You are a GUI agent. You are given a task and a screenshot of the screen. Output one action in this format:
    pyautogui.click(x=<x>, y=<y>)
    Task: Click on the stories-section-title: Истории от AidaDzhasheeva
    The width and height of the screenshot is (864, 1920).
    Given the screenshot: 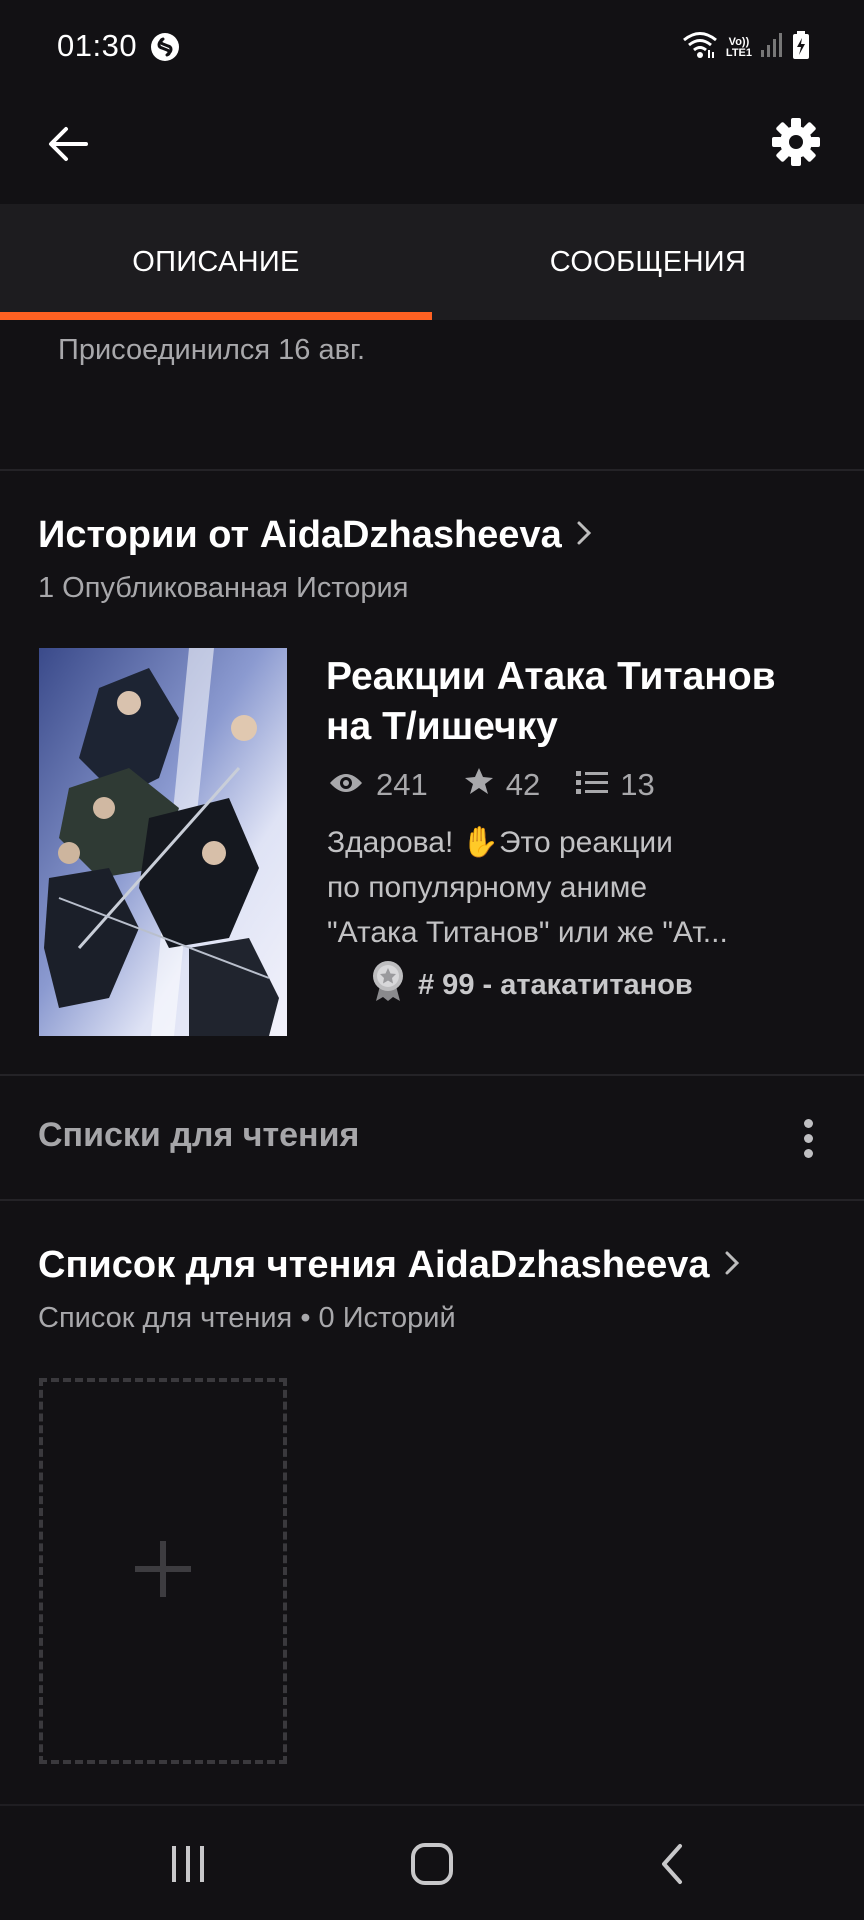 What is the action you would take?
    pyautogui.click(x=300, y=535)
    